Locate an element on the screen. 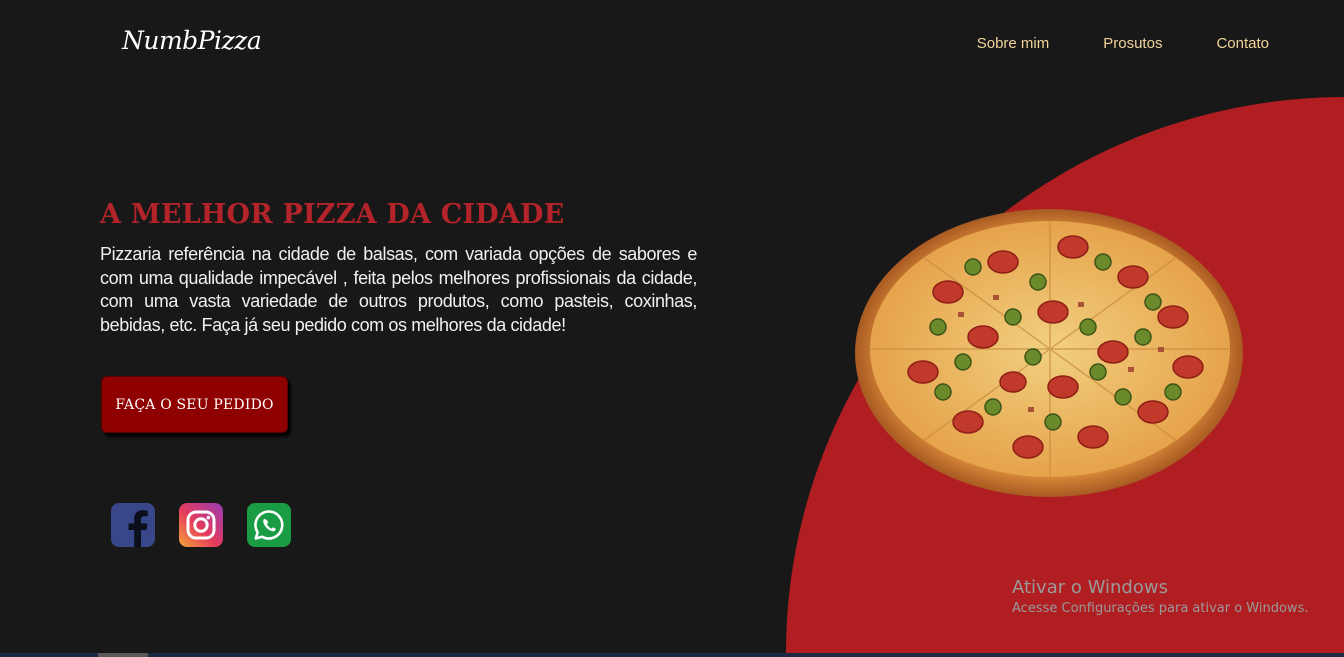  facebook-link is located at coordinates (133, 525).